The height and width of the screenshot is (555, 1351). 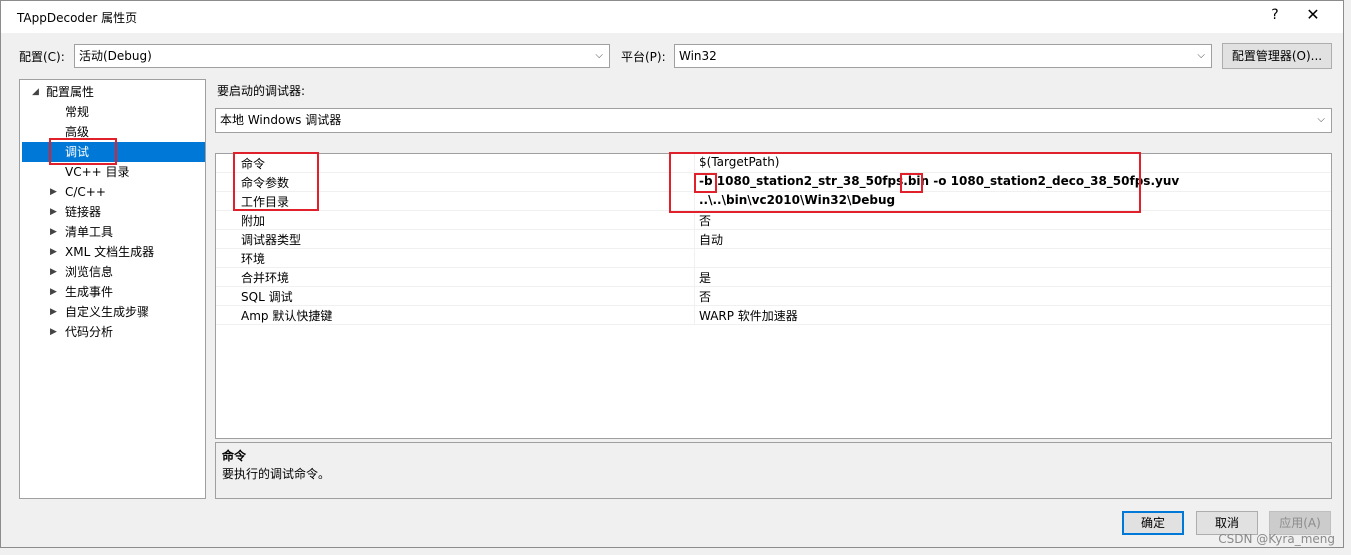 What do you see at coordinates (1153, 523) in the screenshot?
I see `ok-button: 确定` at bounding box center [1153, 523].